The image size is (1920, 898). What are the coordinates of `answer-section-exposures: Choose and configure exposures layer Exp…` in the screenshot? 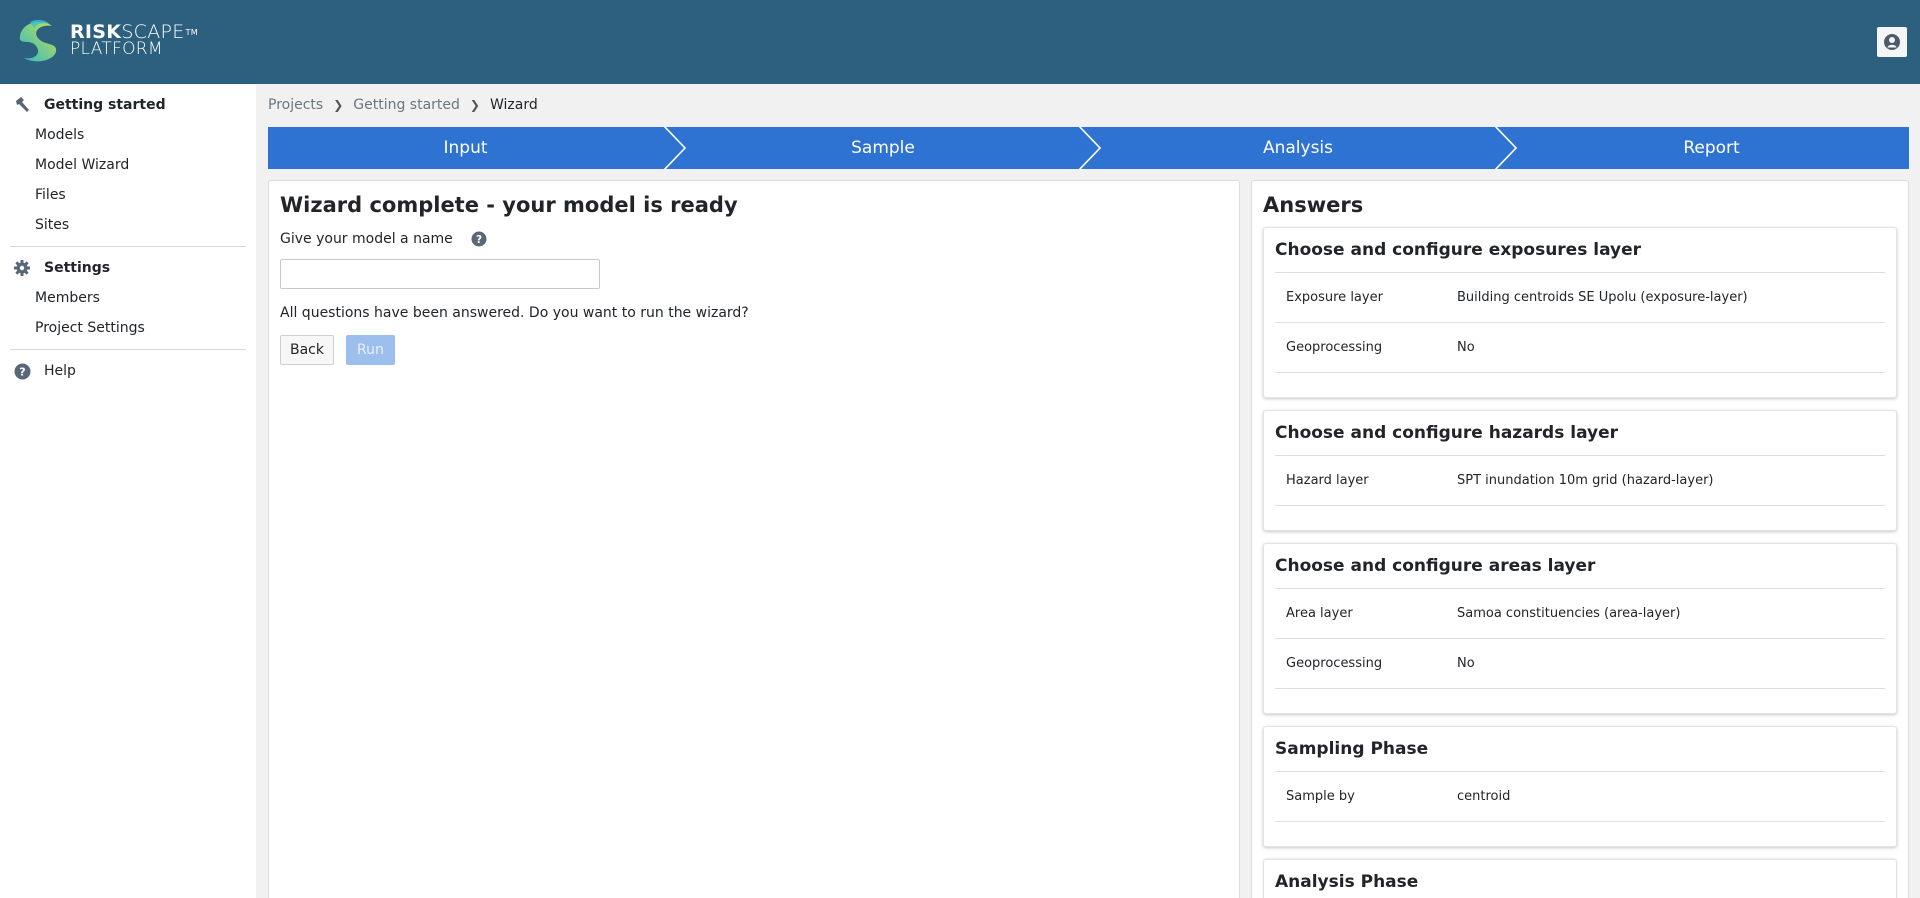 It's located at (1580, 312).